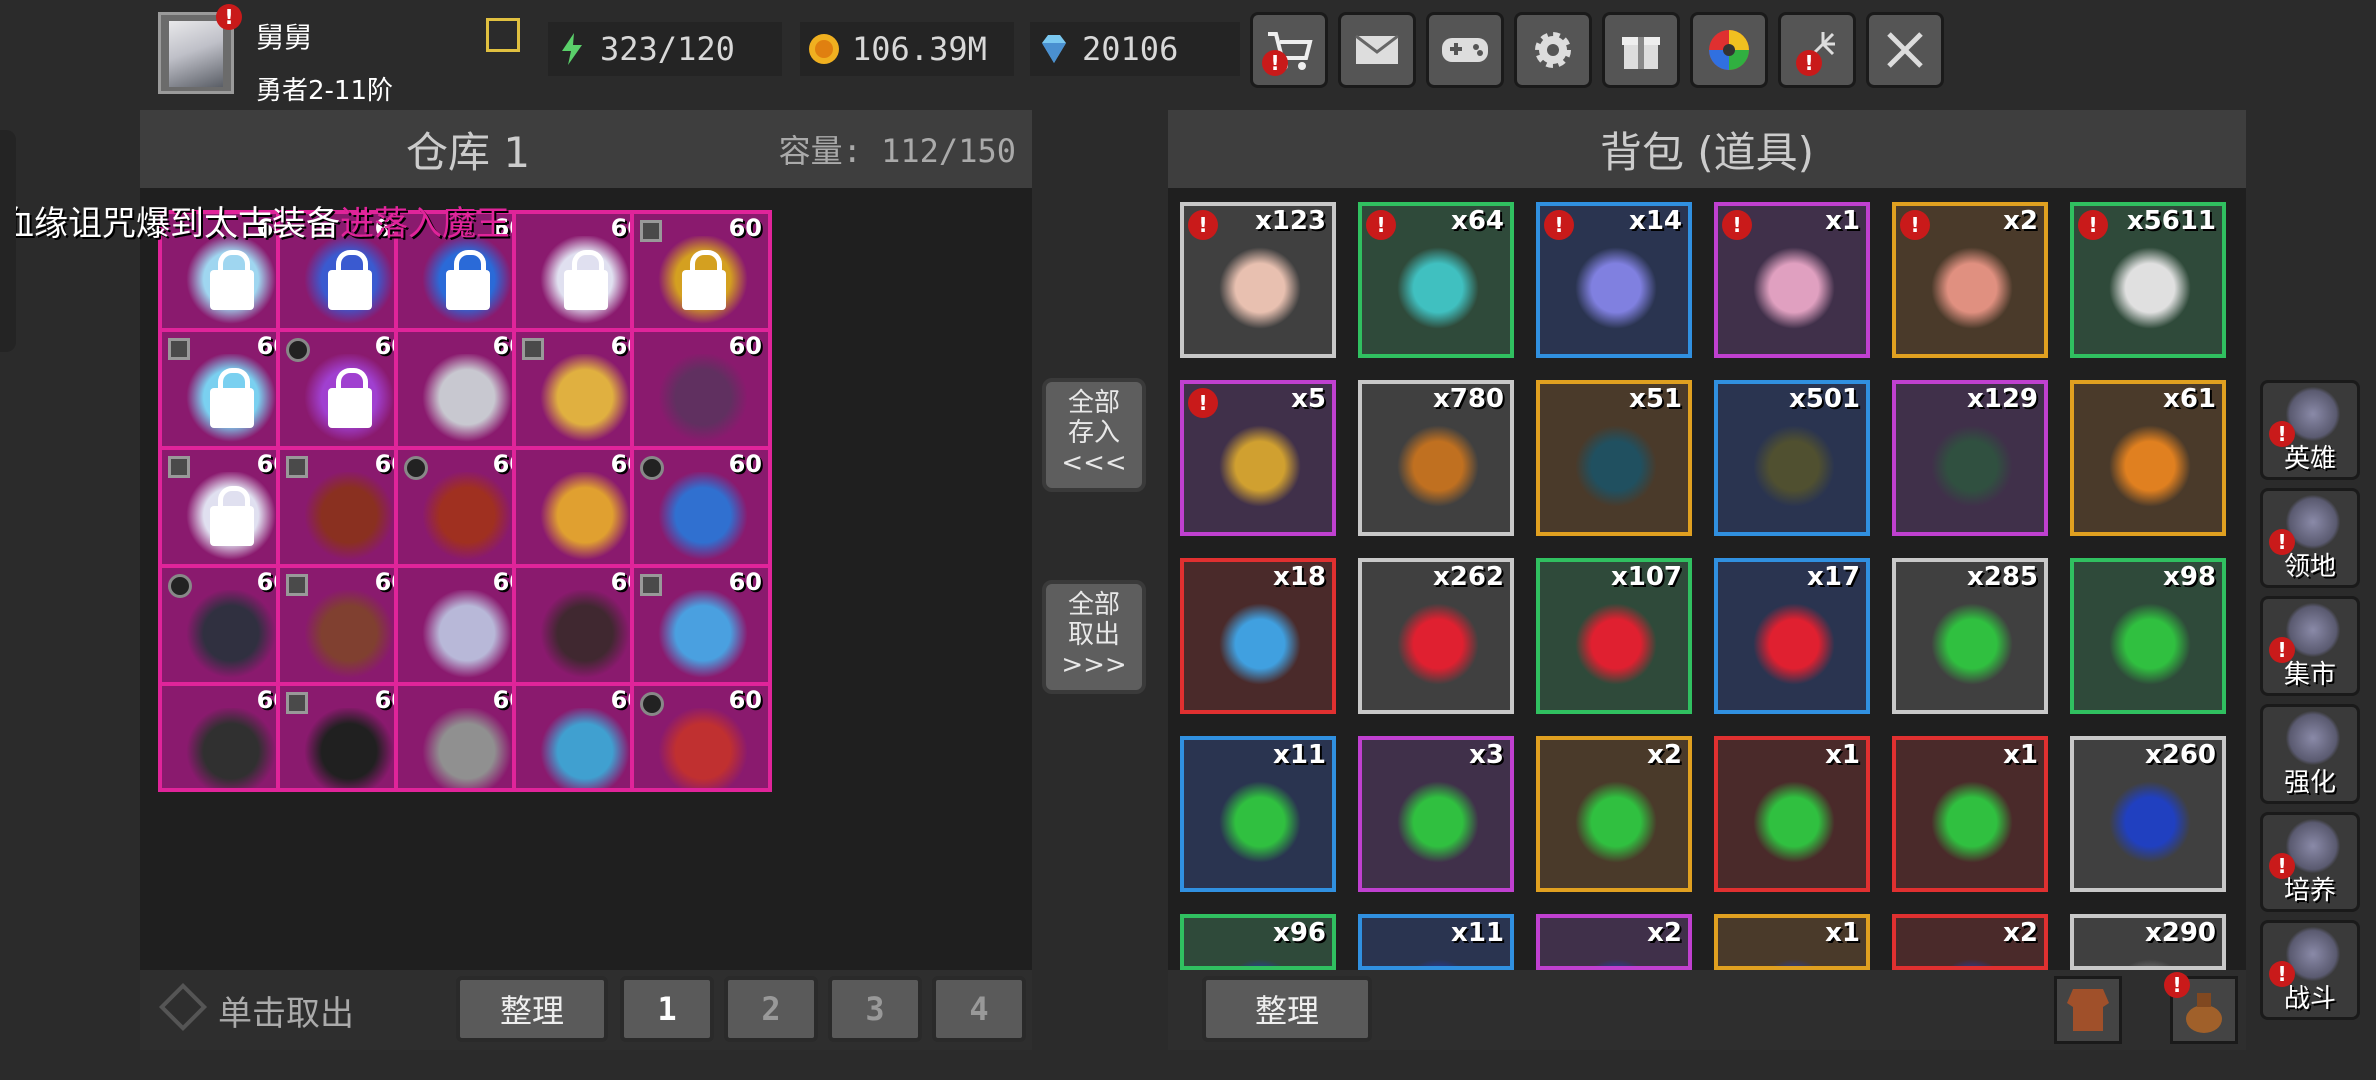 The image size is (2376, 1080). I want to click on bag-slot: x96, so click(1258, 942).